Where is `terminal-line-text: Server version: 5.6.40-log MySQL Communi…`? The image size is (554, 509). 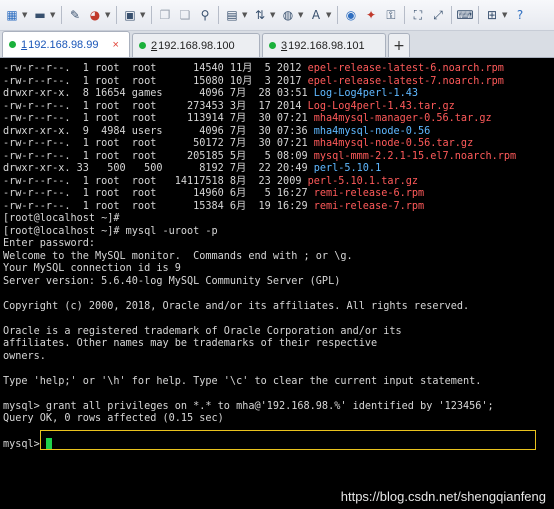
terminal-line-text: Server version: 5.6.40-log MySQL Communi… is located at coordinates (172, 281).